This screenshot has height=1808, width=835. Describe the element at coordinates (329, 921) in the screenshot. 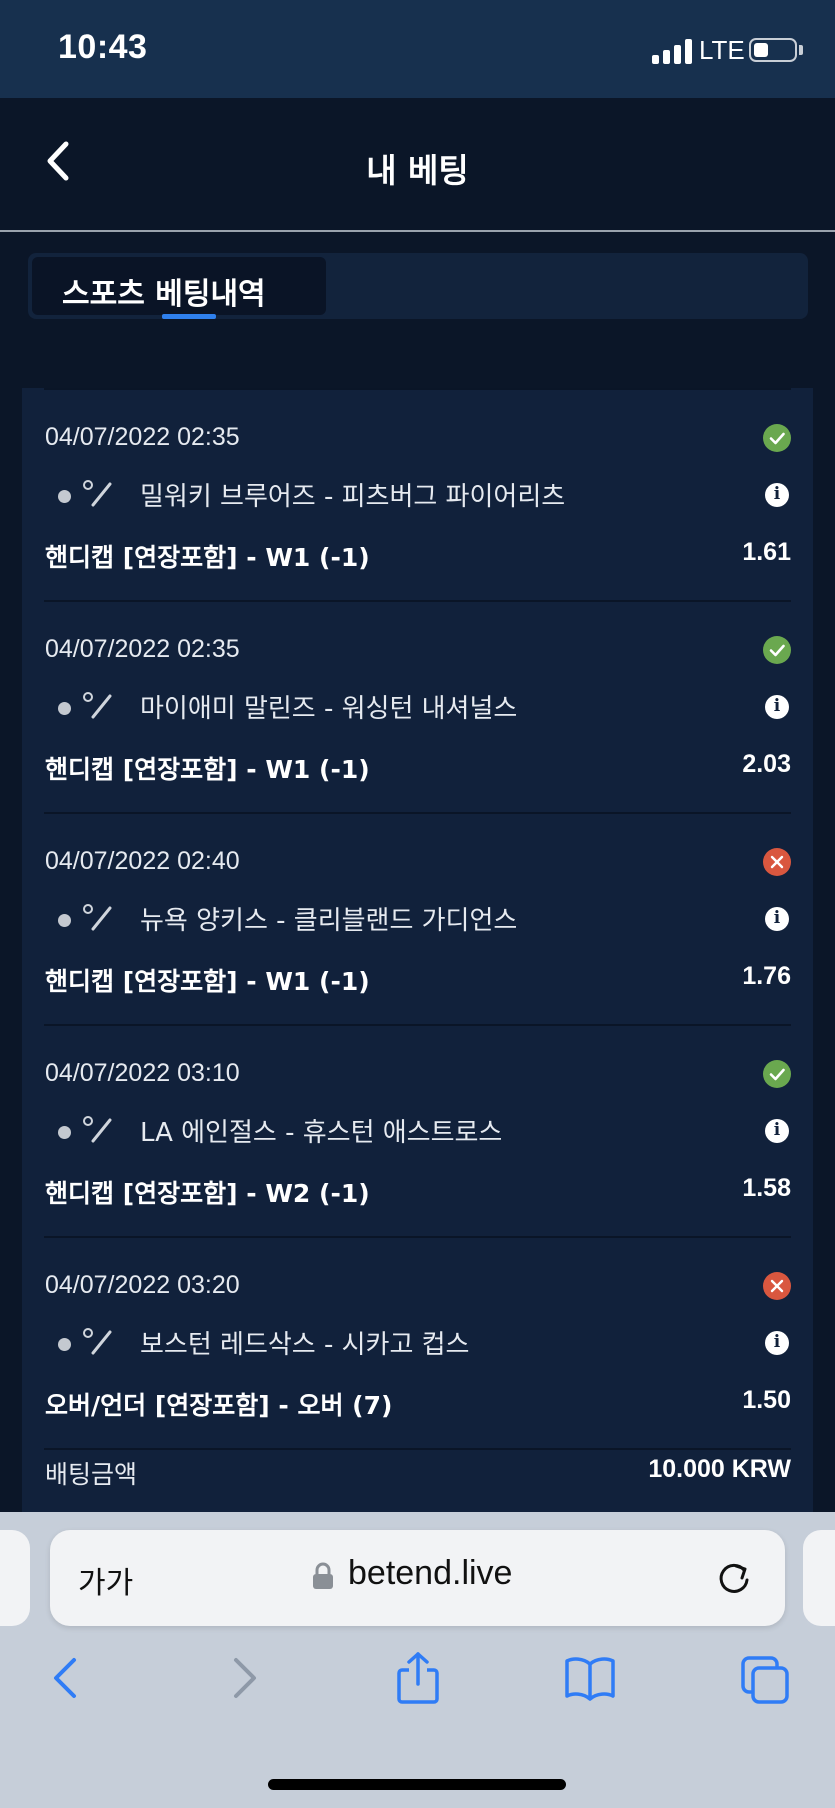

I see `match-name: 뉴욕 양키스 - 클리블랜드 가디언스` at that location.